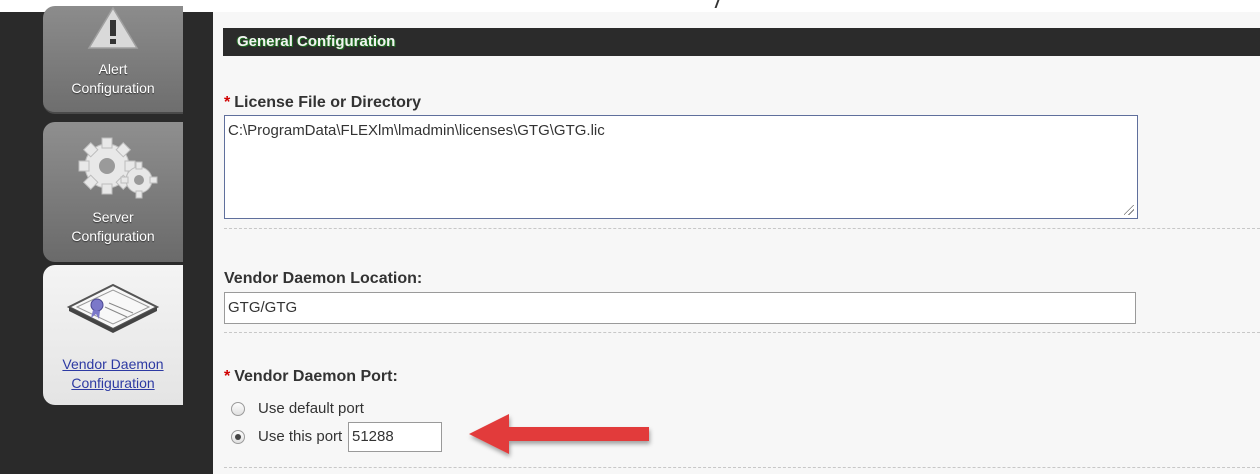  What do you see at coordinates (238, 409) in the screenshot?
I see `radio-button-default-port` at bounding box center [238, 409].